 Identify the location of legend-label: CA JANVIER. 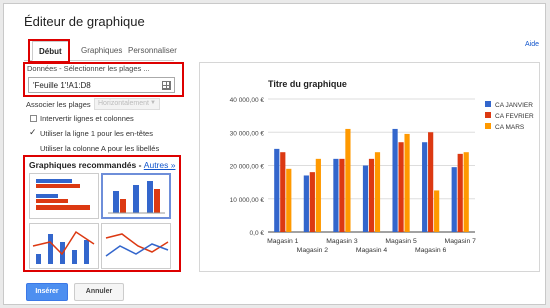
(514, 105).